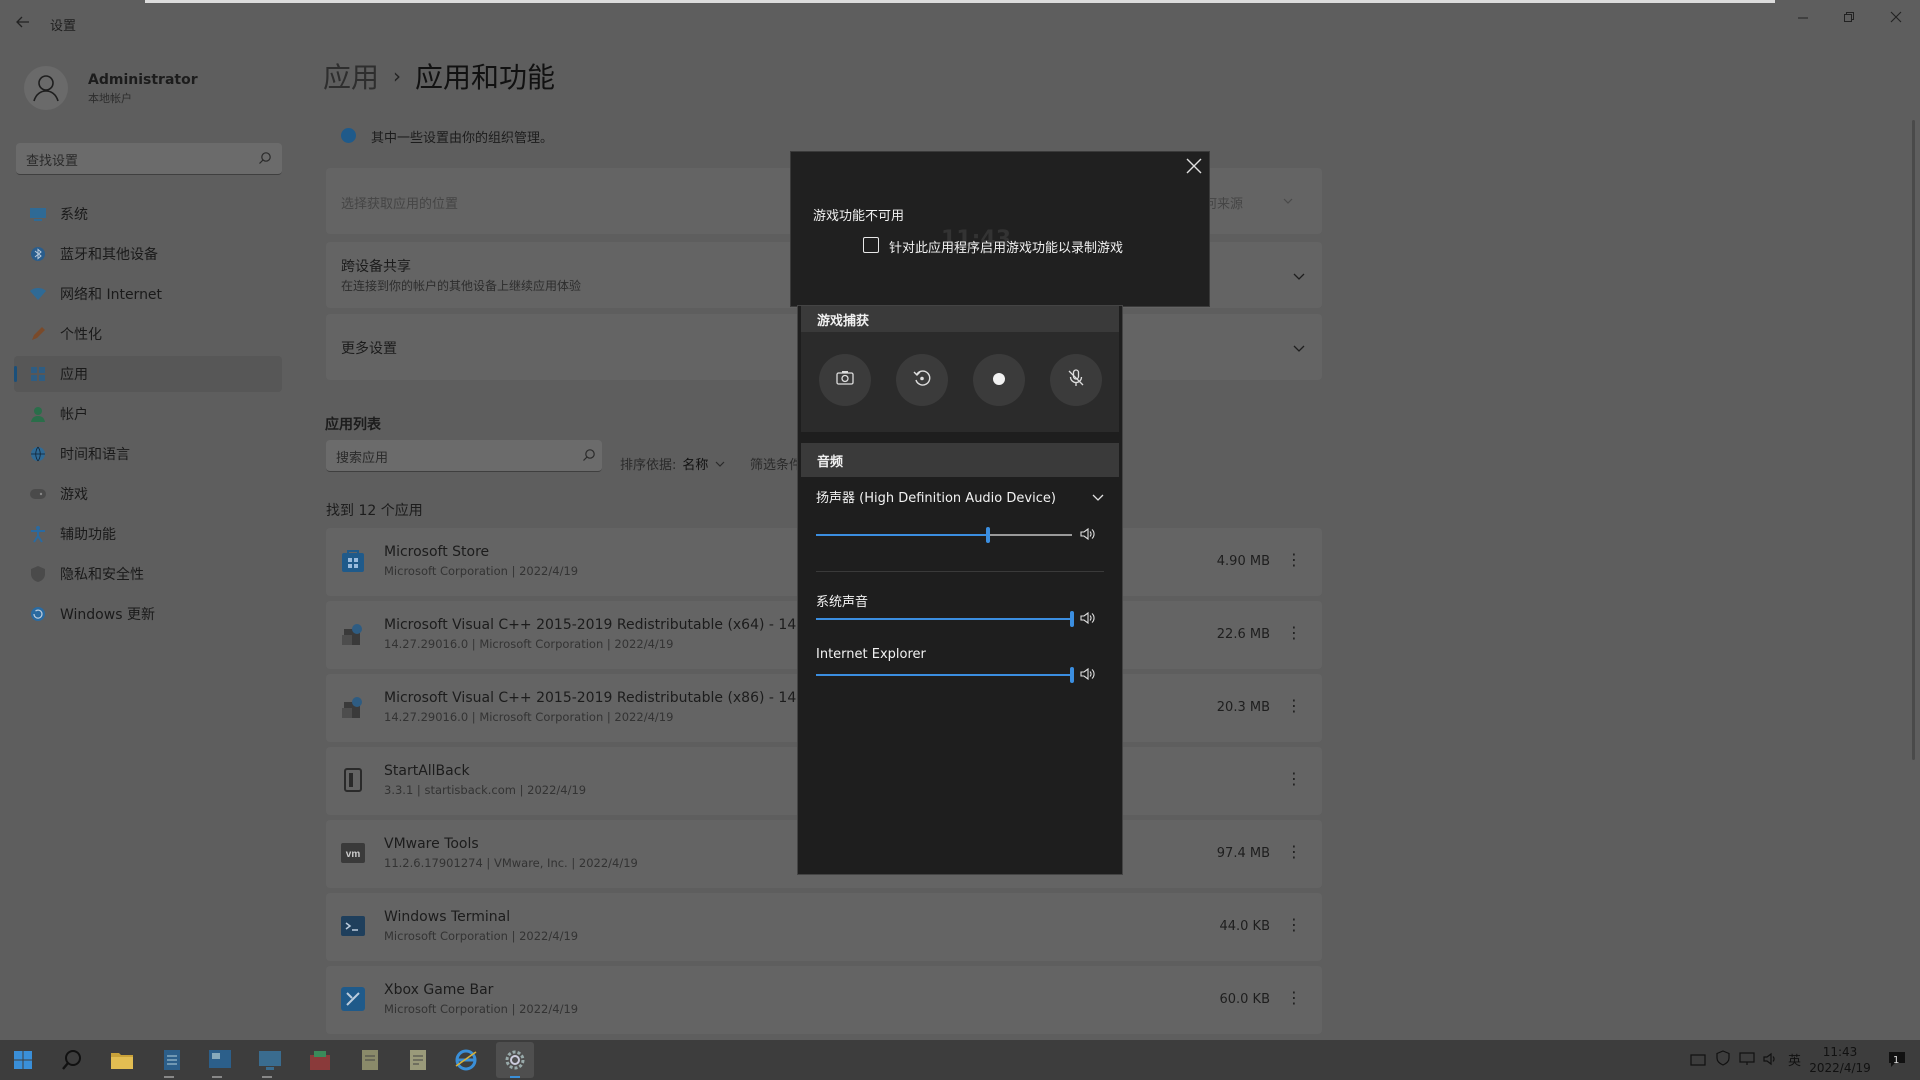  What do you see at coordinates (418, 1060) in the screenshot?
I see `notes-icon` at bounding box center [418, 1060].